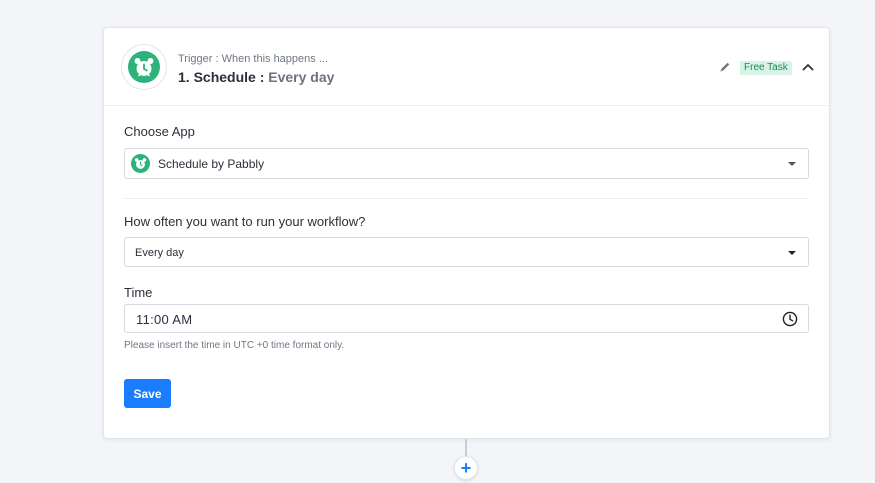 The image size is (875, 483). What do you see at coordinates (164, 319) in the screenshot?
I see `time-value: 11:00 AM` at bounding box center [164, 319].